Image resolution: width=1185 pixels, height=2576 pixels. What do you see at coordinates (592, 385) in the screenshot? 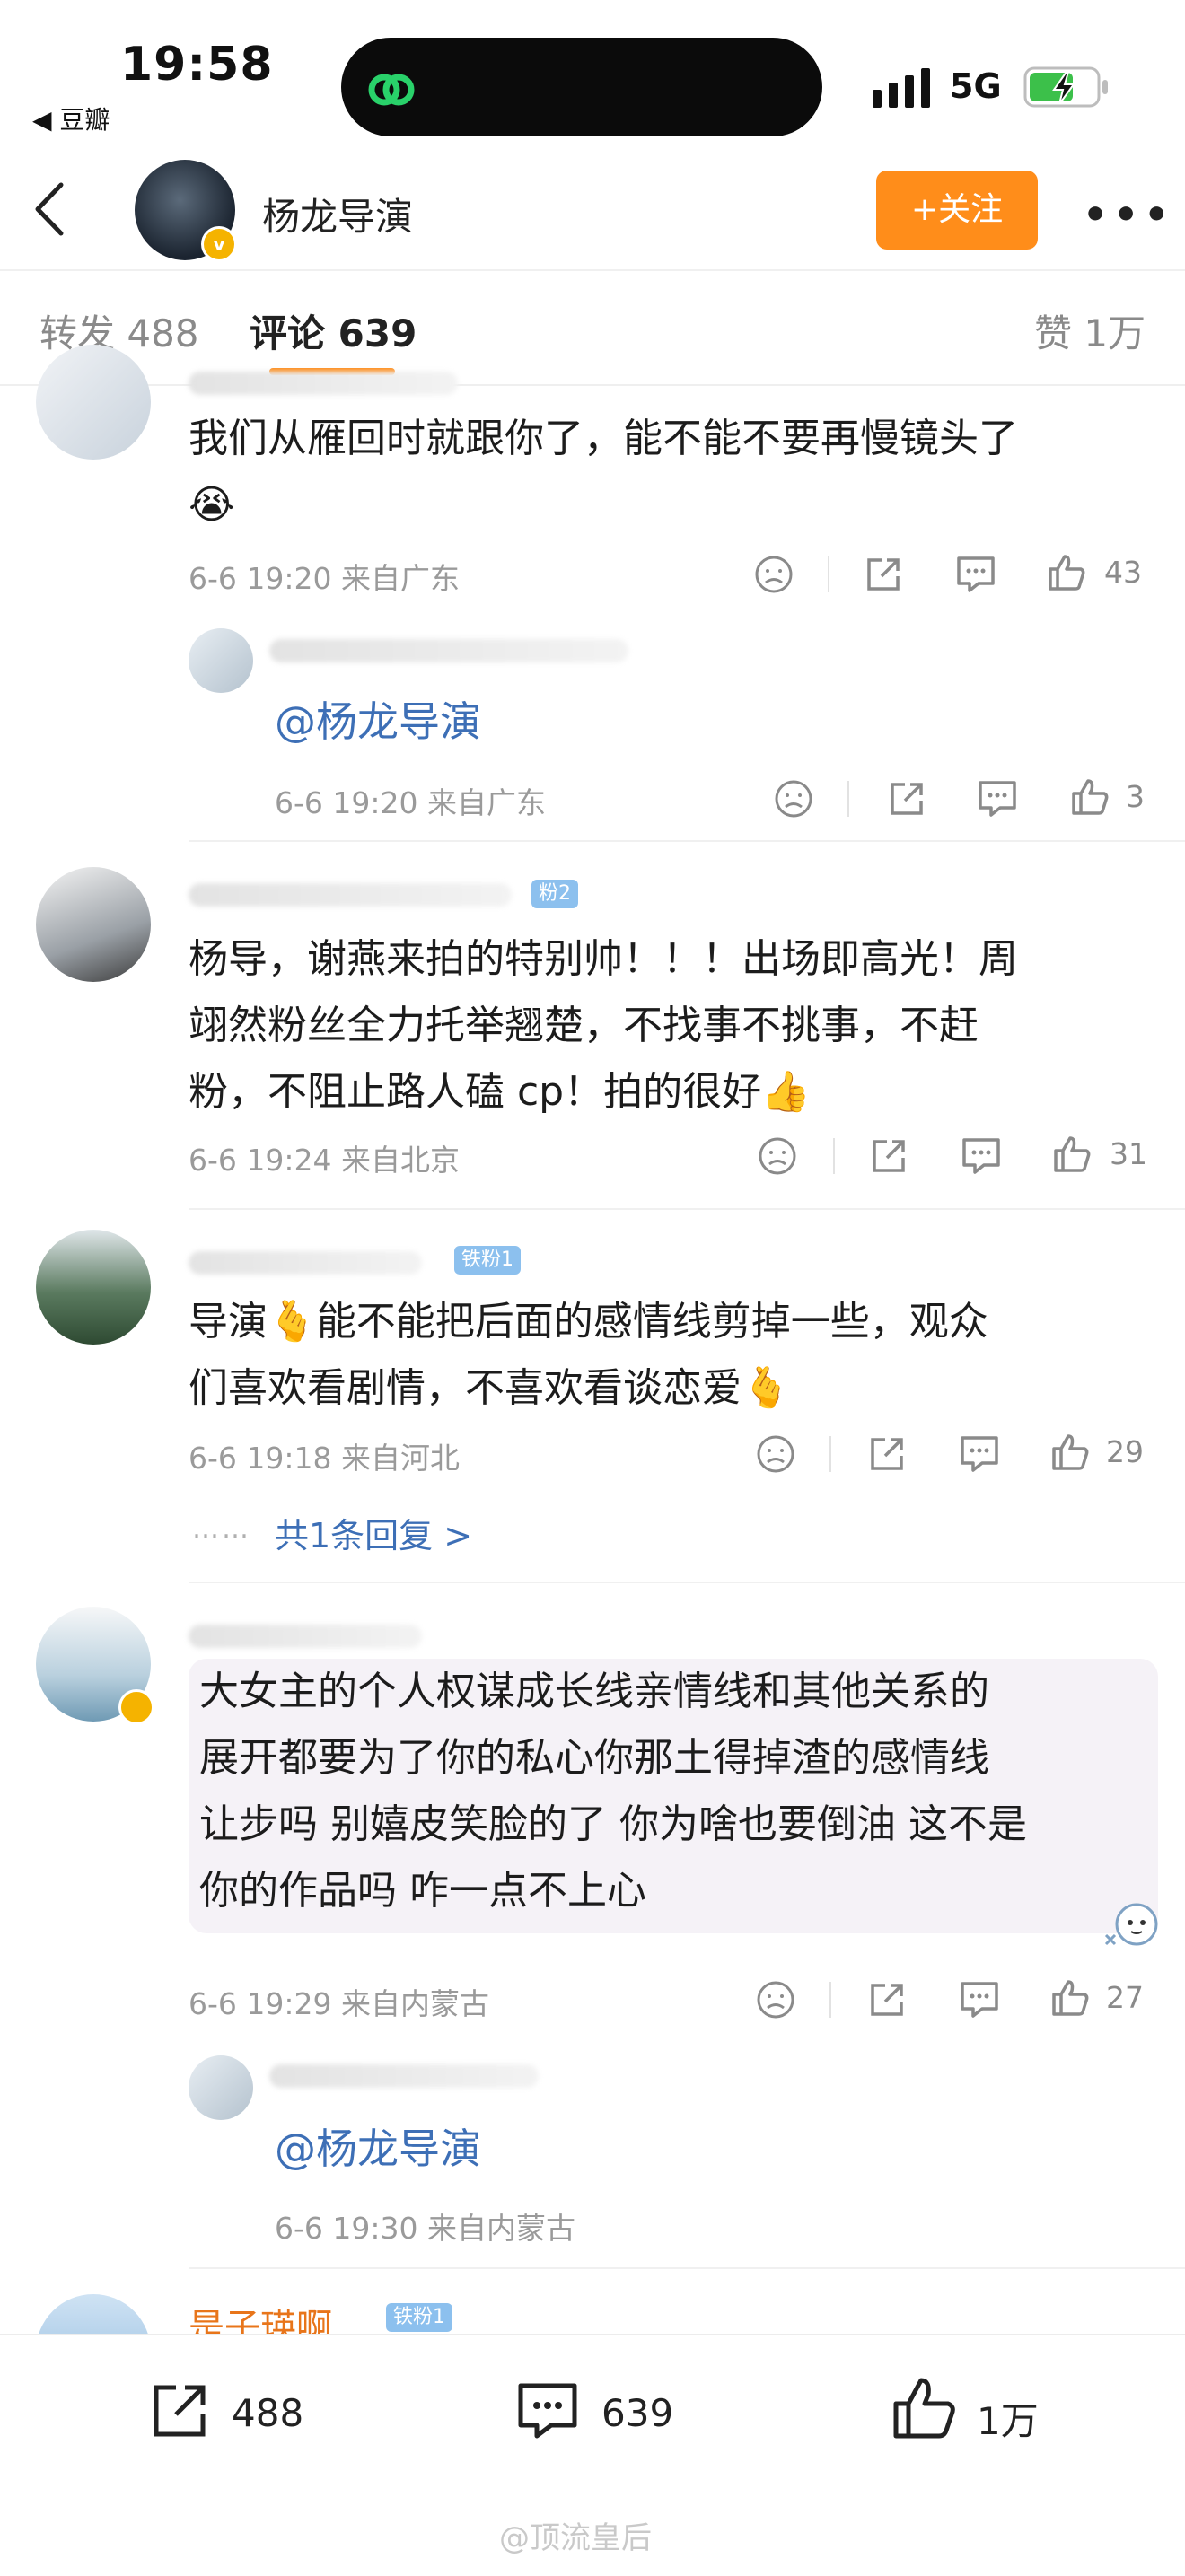
I see `tabs-divider` at bounding box center [592, 385].